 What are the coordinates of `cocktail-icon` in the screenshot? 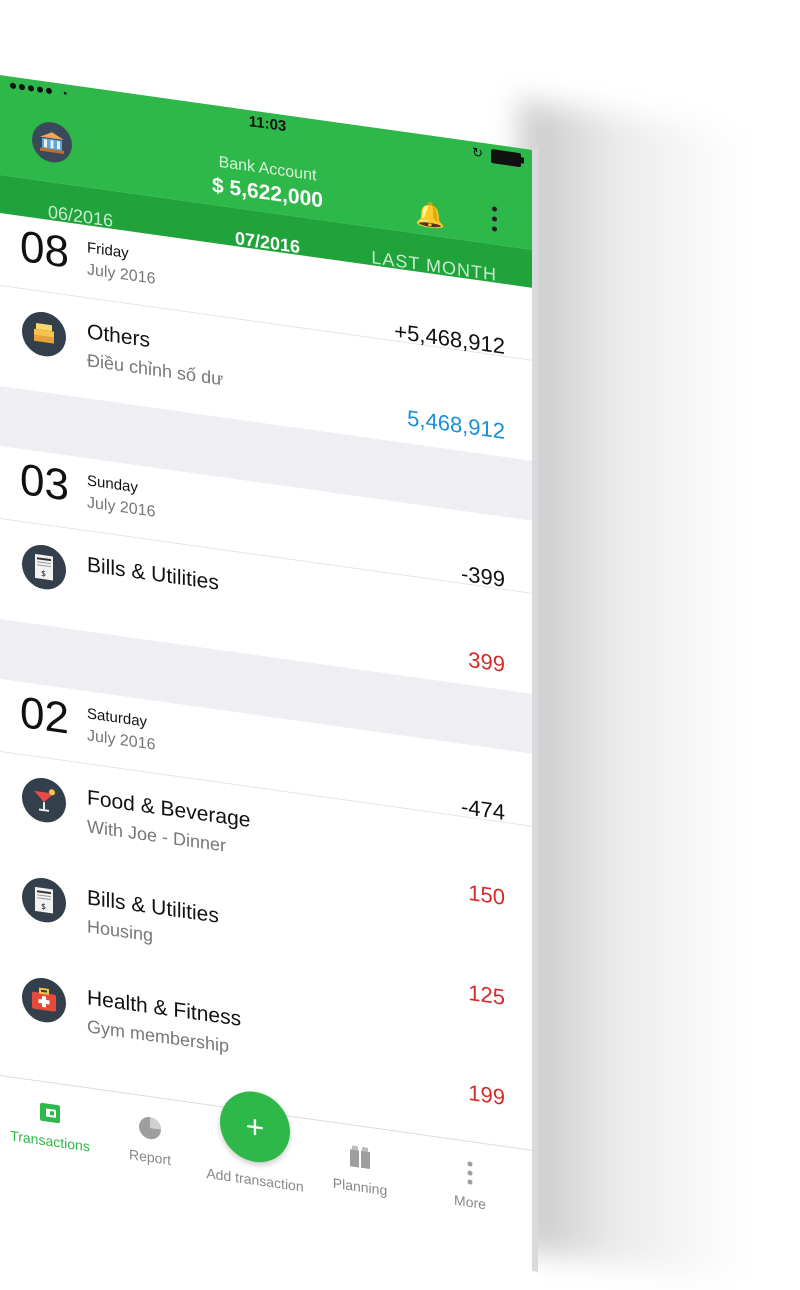 It's located at (44, 800).